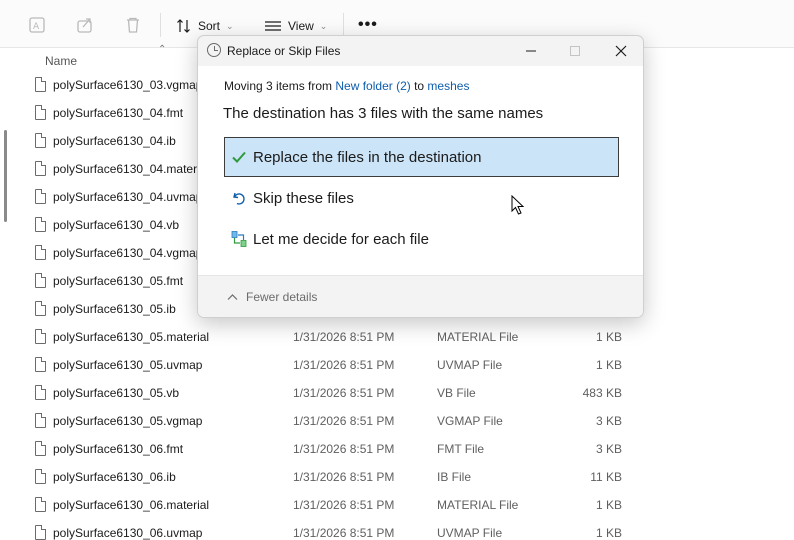 This screenshot has width=794, height=540. Describe the element at coordinates (284, 51) in the screenshot. I see `dialog-title: Replace or Skip Files` at that location.